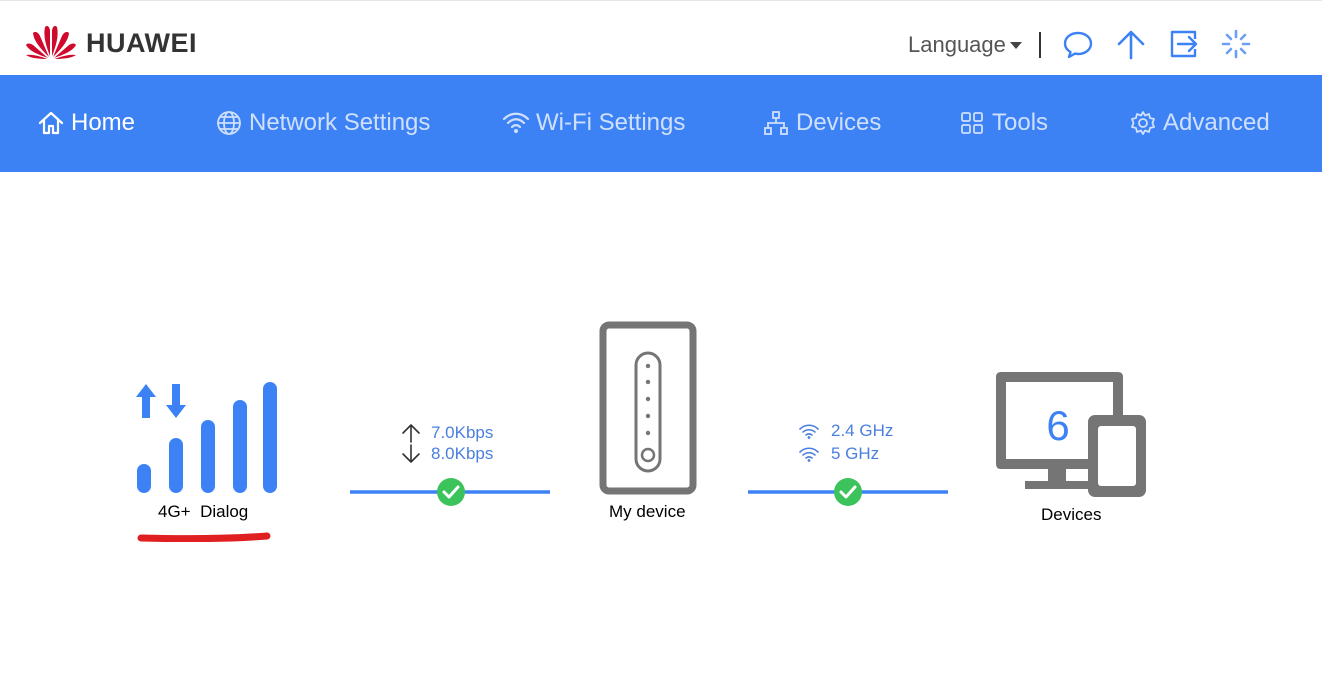 The height and width of the screenshot is (687, 1322). I want to click on wifi-icon, so click(516, 122).